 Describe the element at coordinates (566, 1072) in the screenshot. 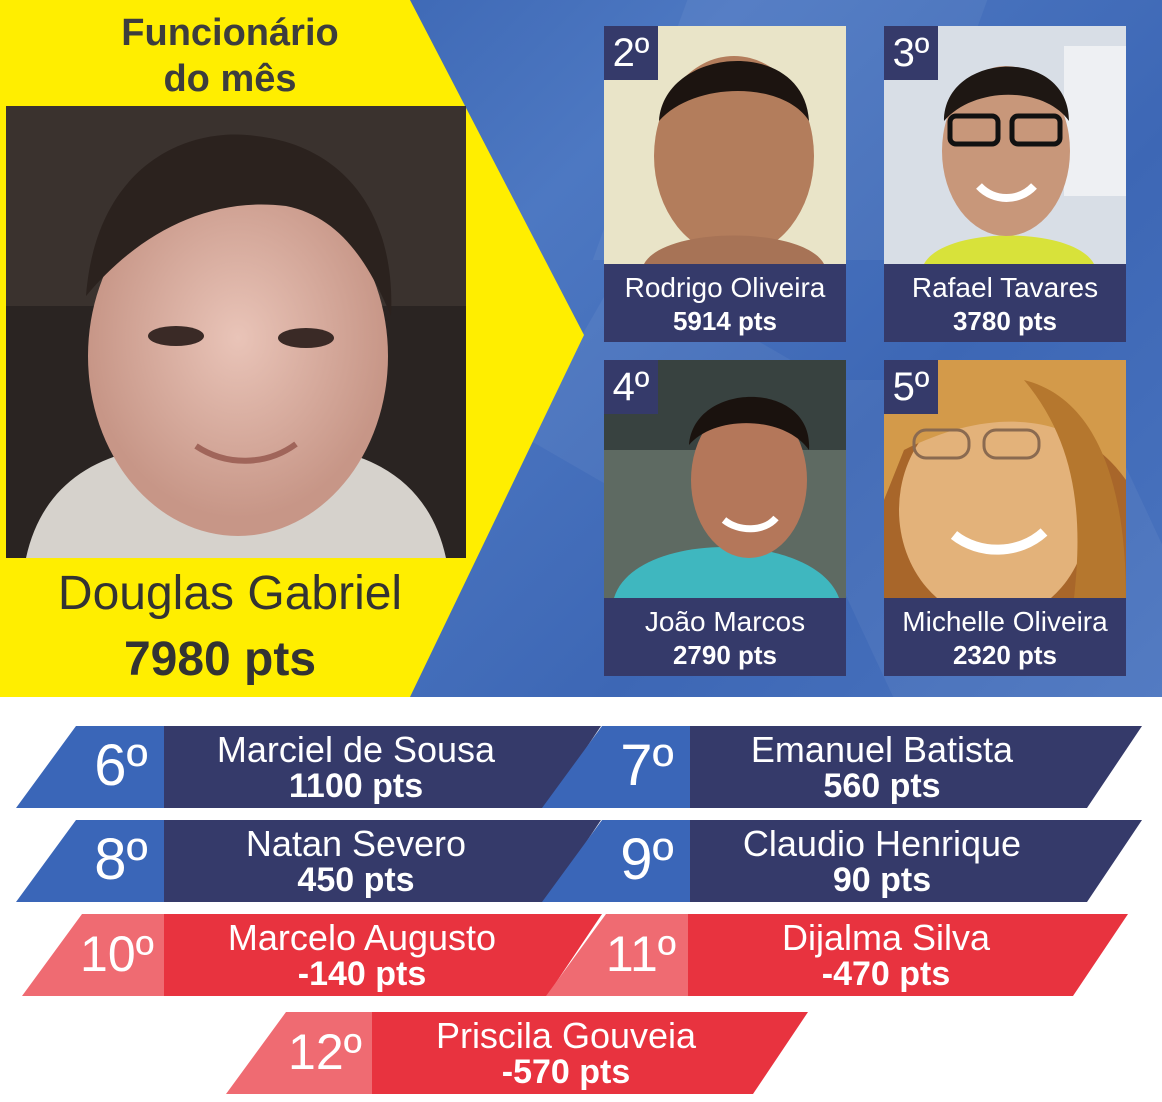

I see `ranking-score: -570 pts` at that location.